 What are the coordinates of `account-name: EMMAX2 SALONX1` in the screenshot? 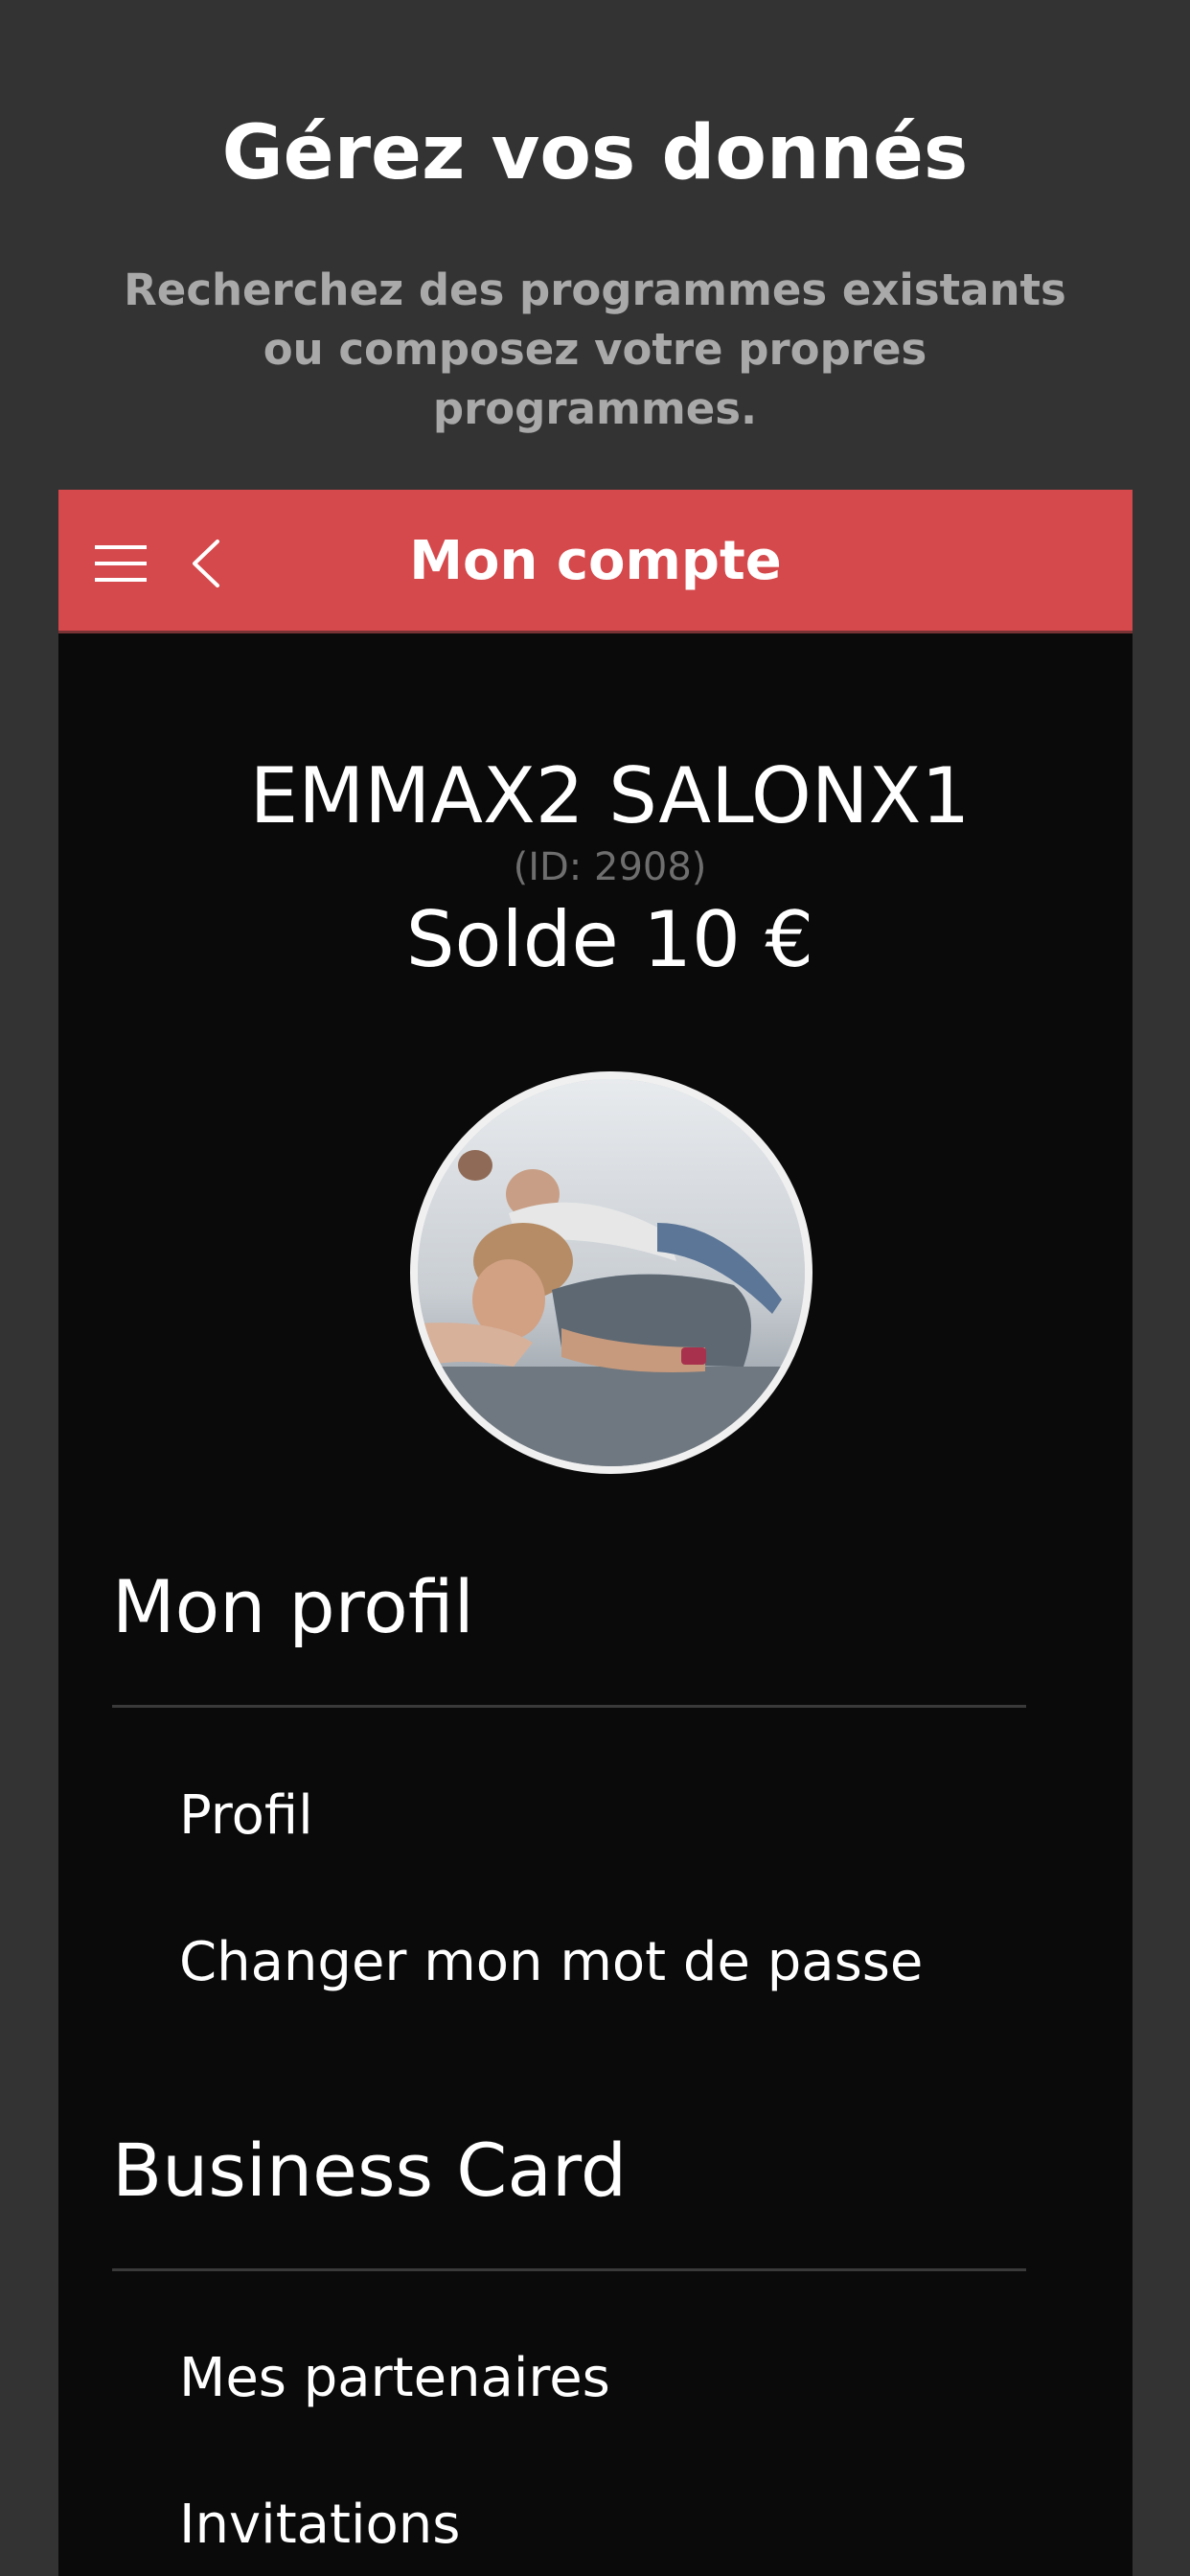 It's located at (610, 795).